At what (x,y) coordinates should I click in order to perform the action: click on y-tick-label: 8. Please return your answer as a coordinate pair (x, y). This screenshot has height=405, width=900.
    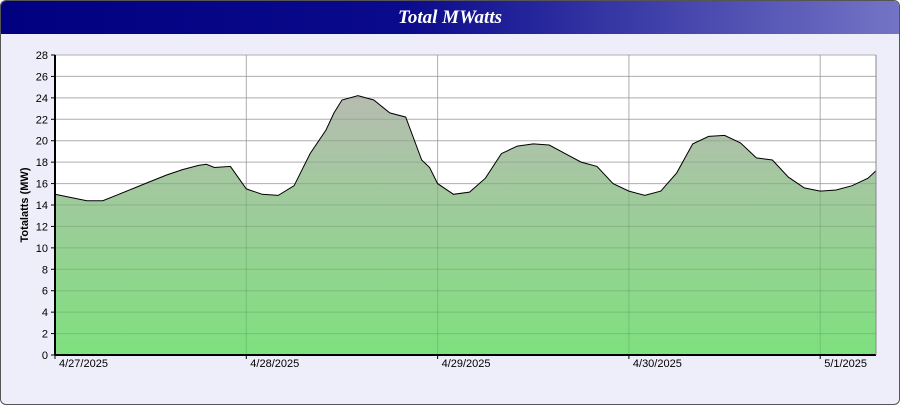
    Looking at the image, I should click on (45, 270).